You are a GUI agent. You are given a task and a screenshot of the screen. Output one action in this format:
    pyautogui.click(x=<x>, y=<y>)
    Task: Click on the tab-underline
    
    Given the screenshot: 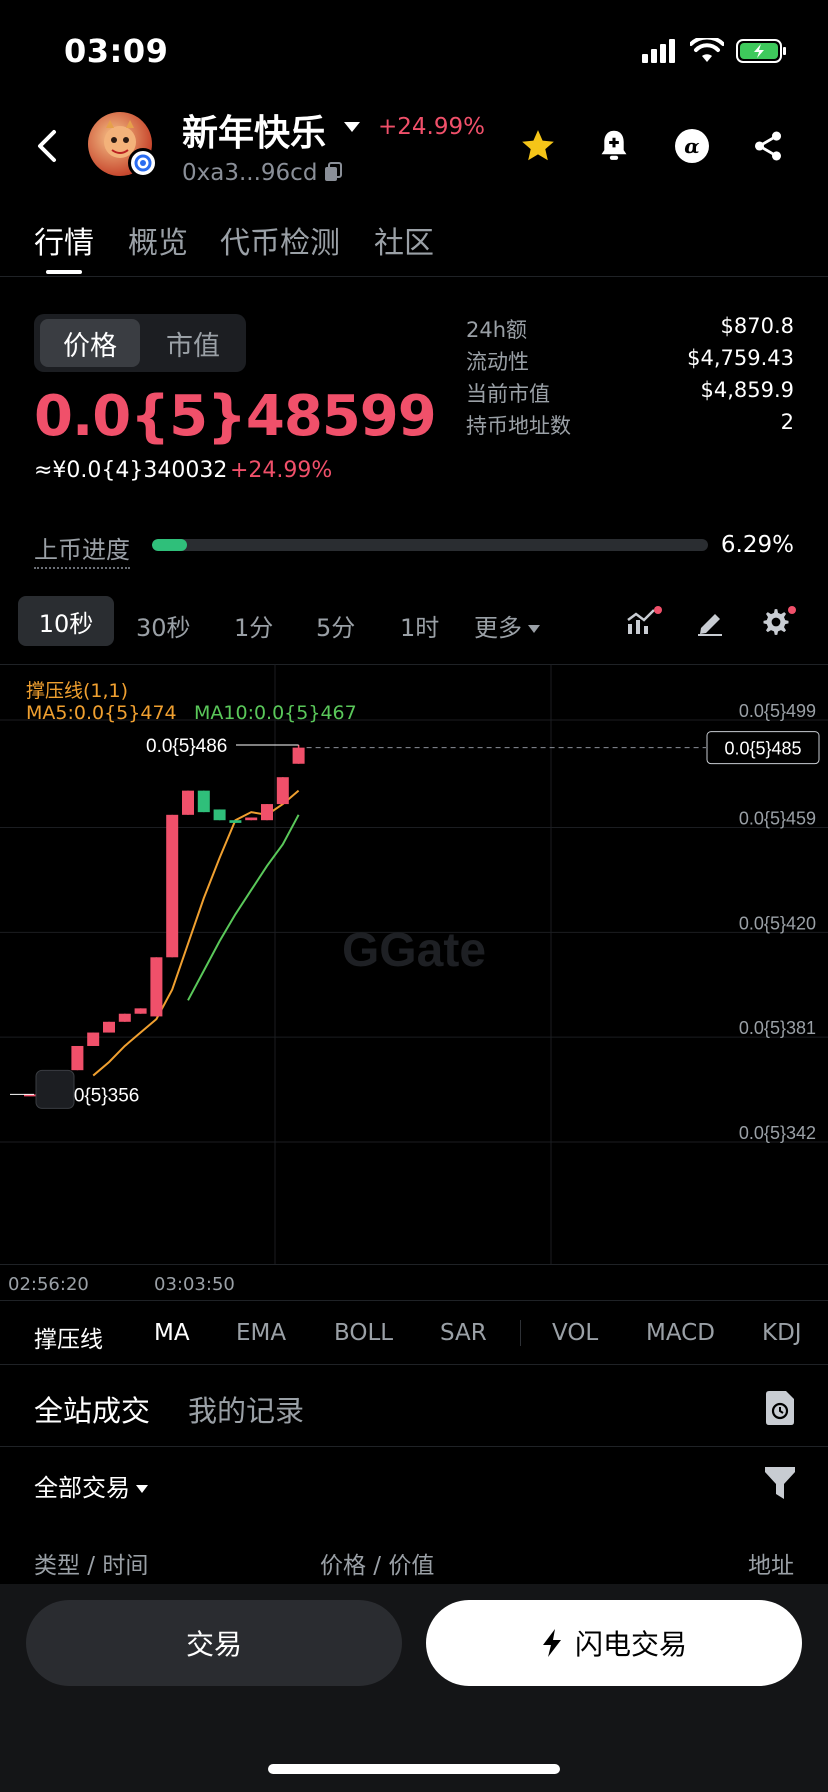 What is the action you would take?
    pyautogui.click(x=64, y=272)
    